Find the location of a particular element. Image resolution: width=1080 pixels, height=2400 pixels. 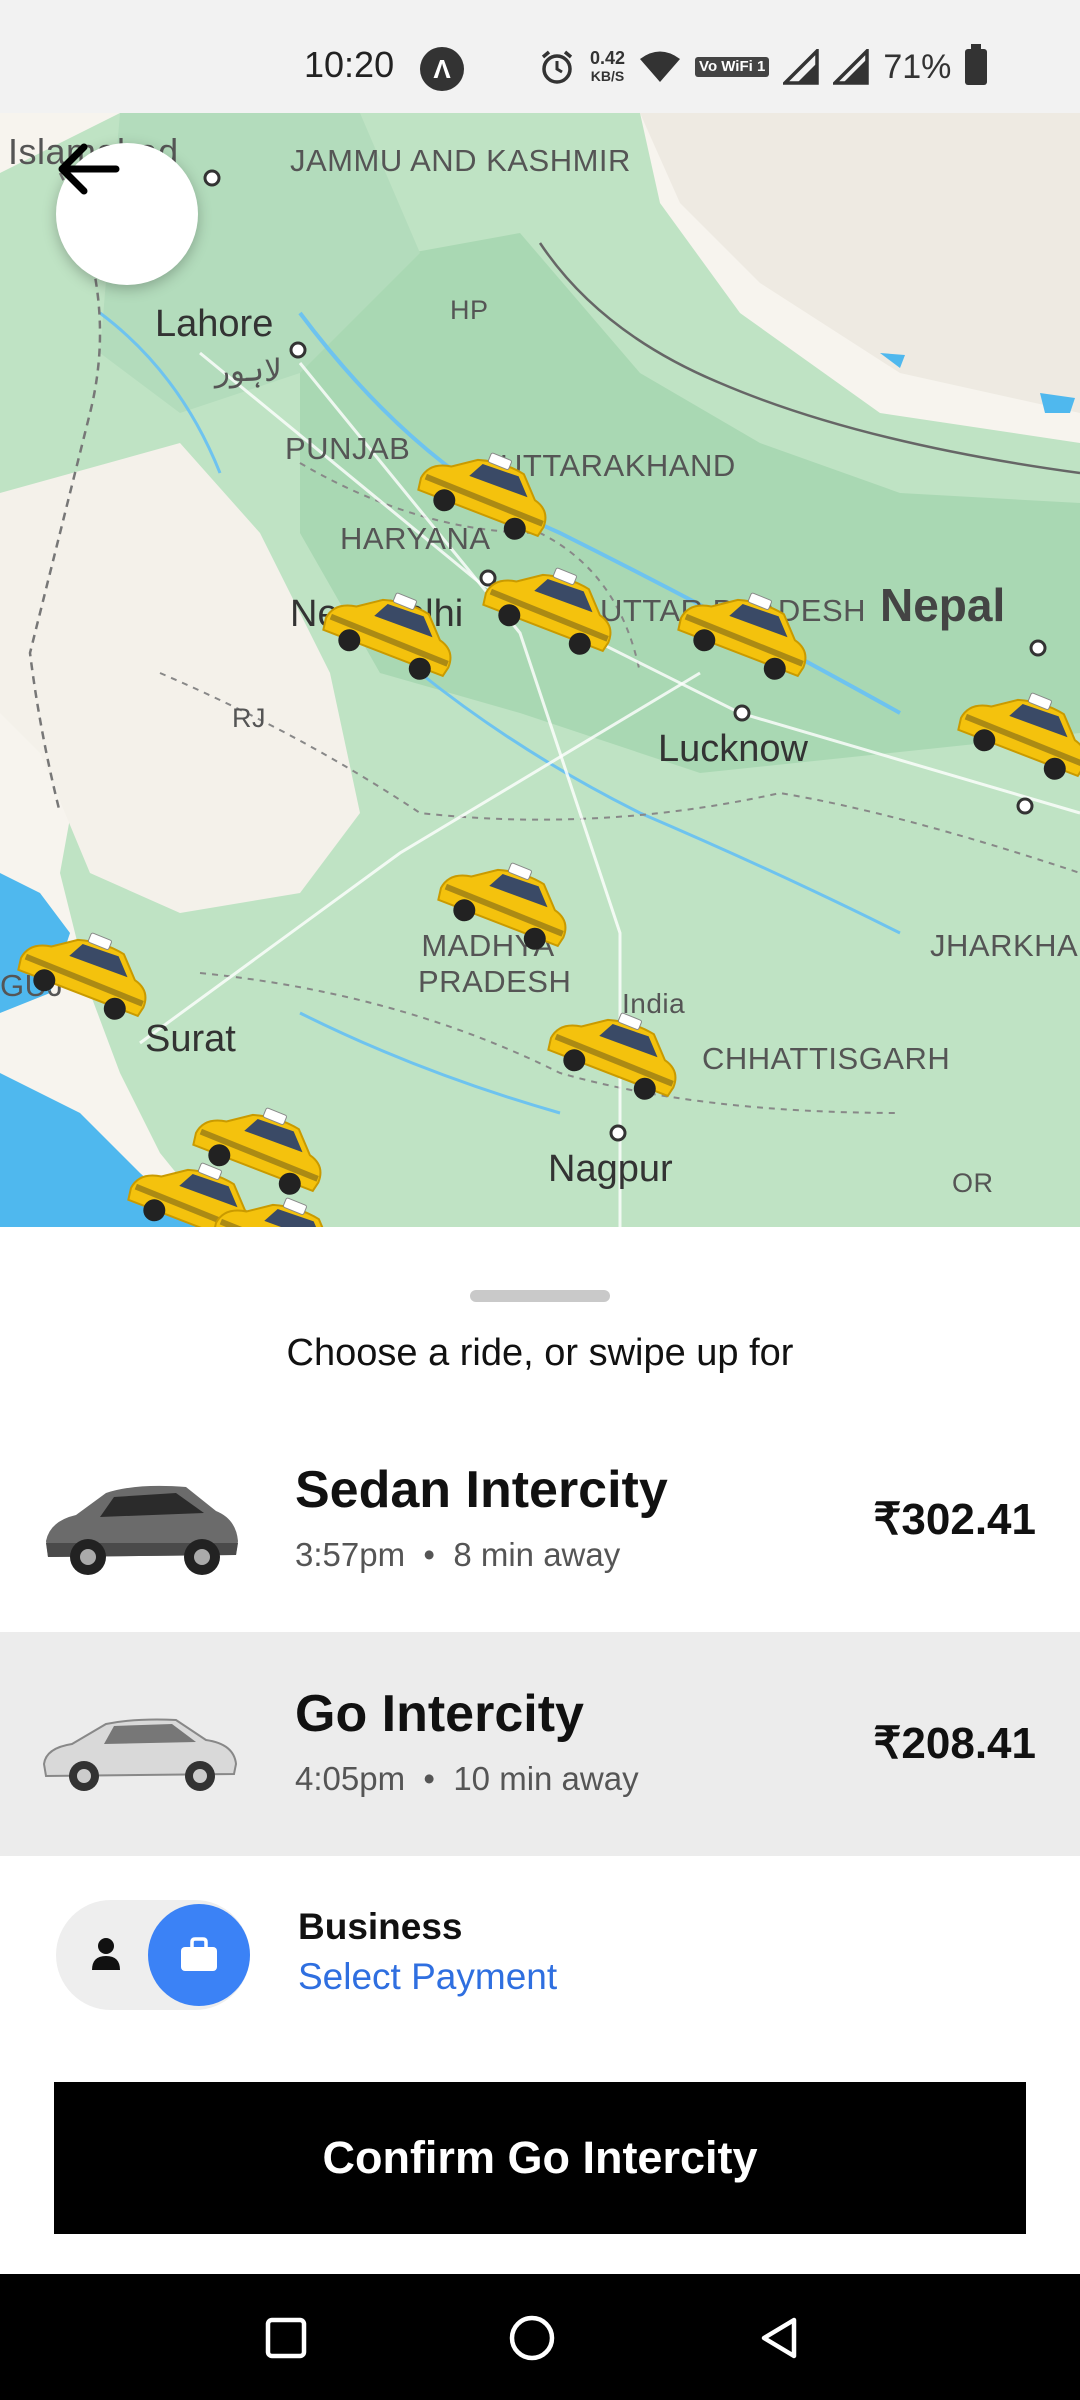

alarm-icon is located at coordinates (557, 67).